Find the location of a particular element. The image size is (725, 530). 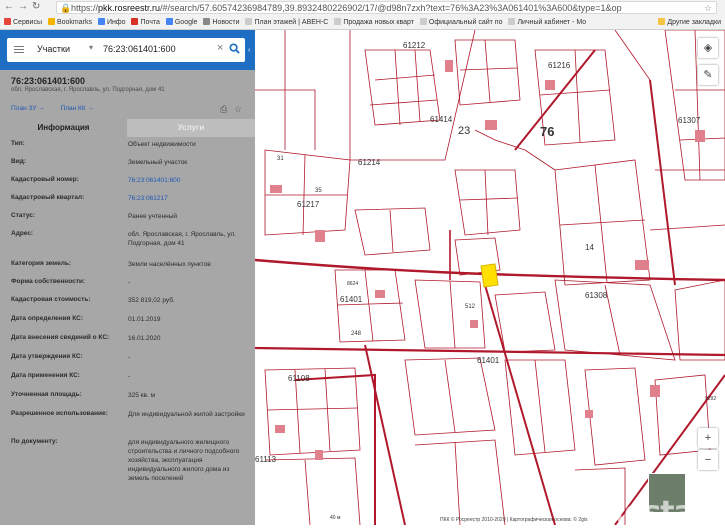

panel-tabs: Информация Услуги is located at coordinates (127, 128).